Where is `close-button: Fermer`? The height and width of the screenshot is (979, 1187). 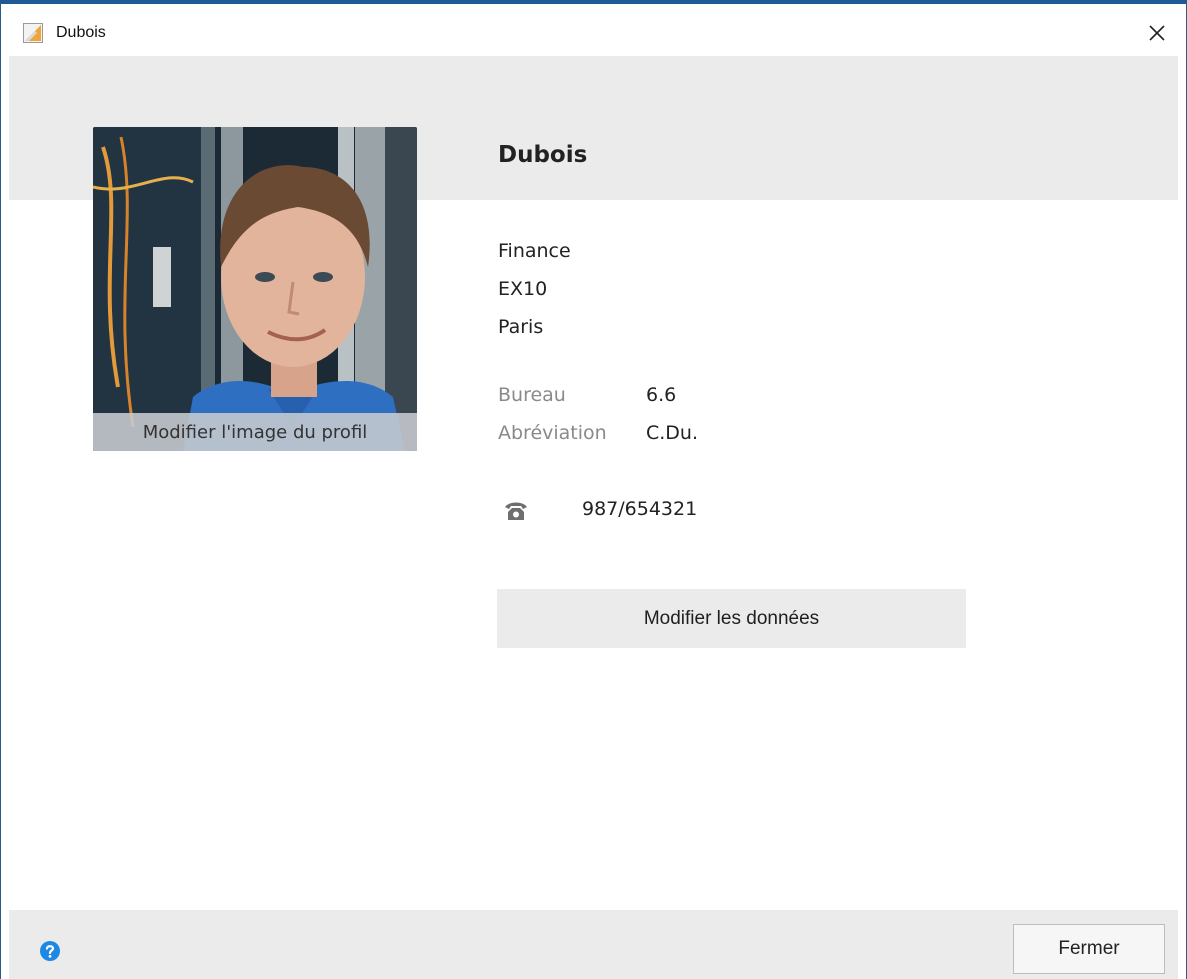 close-button: Fermer is located at coordinates (1089, 949).